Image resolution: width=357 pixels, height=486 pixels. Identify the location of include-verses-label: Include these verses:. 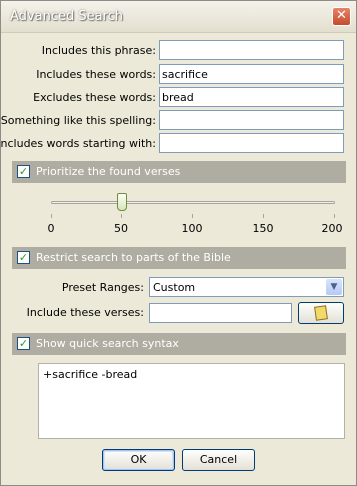
(85, 312).